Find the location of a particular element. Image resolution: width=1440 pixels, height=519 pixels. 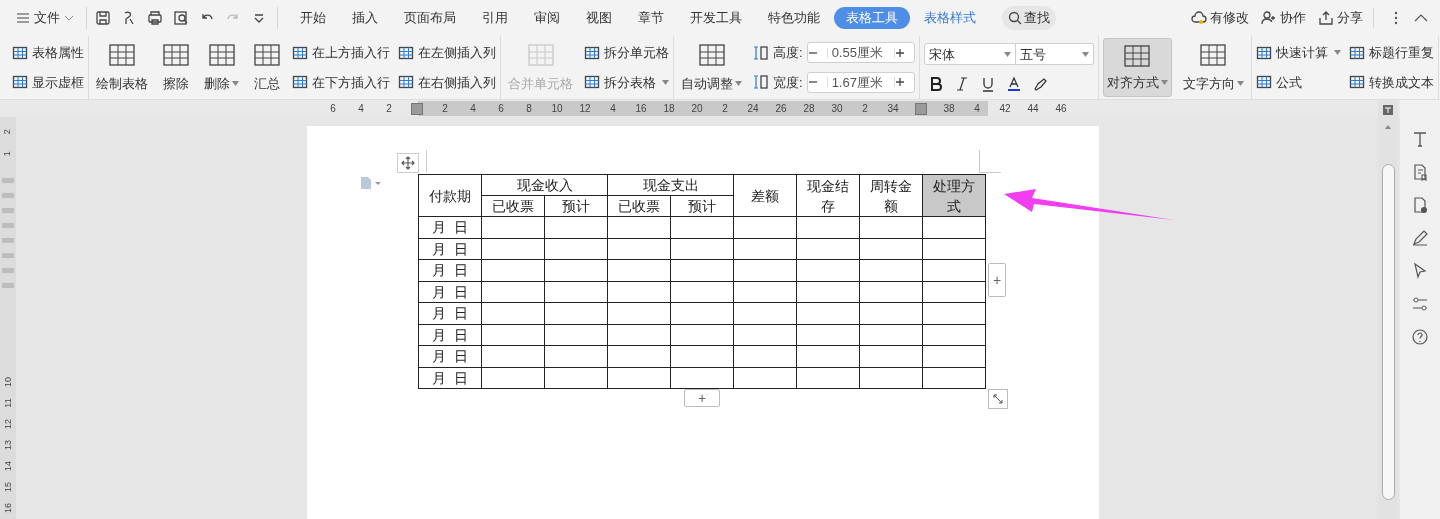

scrollbar-thumb is located at coordinates (1388, 332).